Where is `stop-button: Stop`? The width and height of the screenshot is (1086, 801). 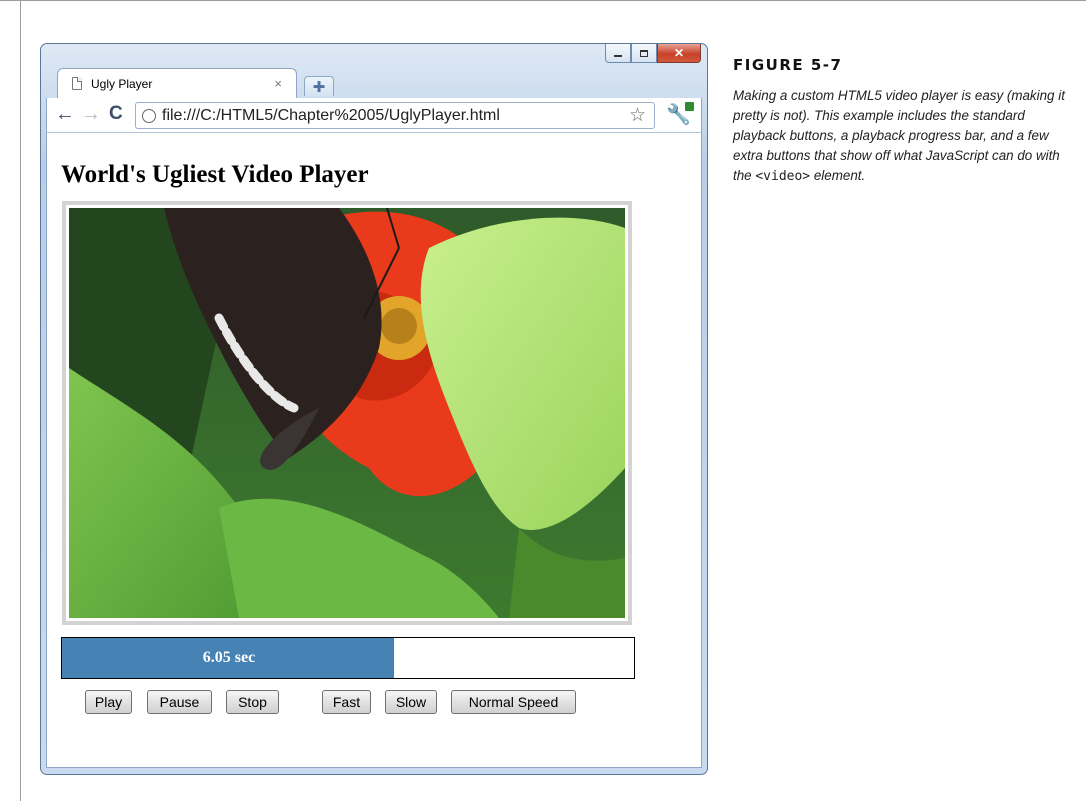 stop-button: Stop is located at coordinates (252, 702).